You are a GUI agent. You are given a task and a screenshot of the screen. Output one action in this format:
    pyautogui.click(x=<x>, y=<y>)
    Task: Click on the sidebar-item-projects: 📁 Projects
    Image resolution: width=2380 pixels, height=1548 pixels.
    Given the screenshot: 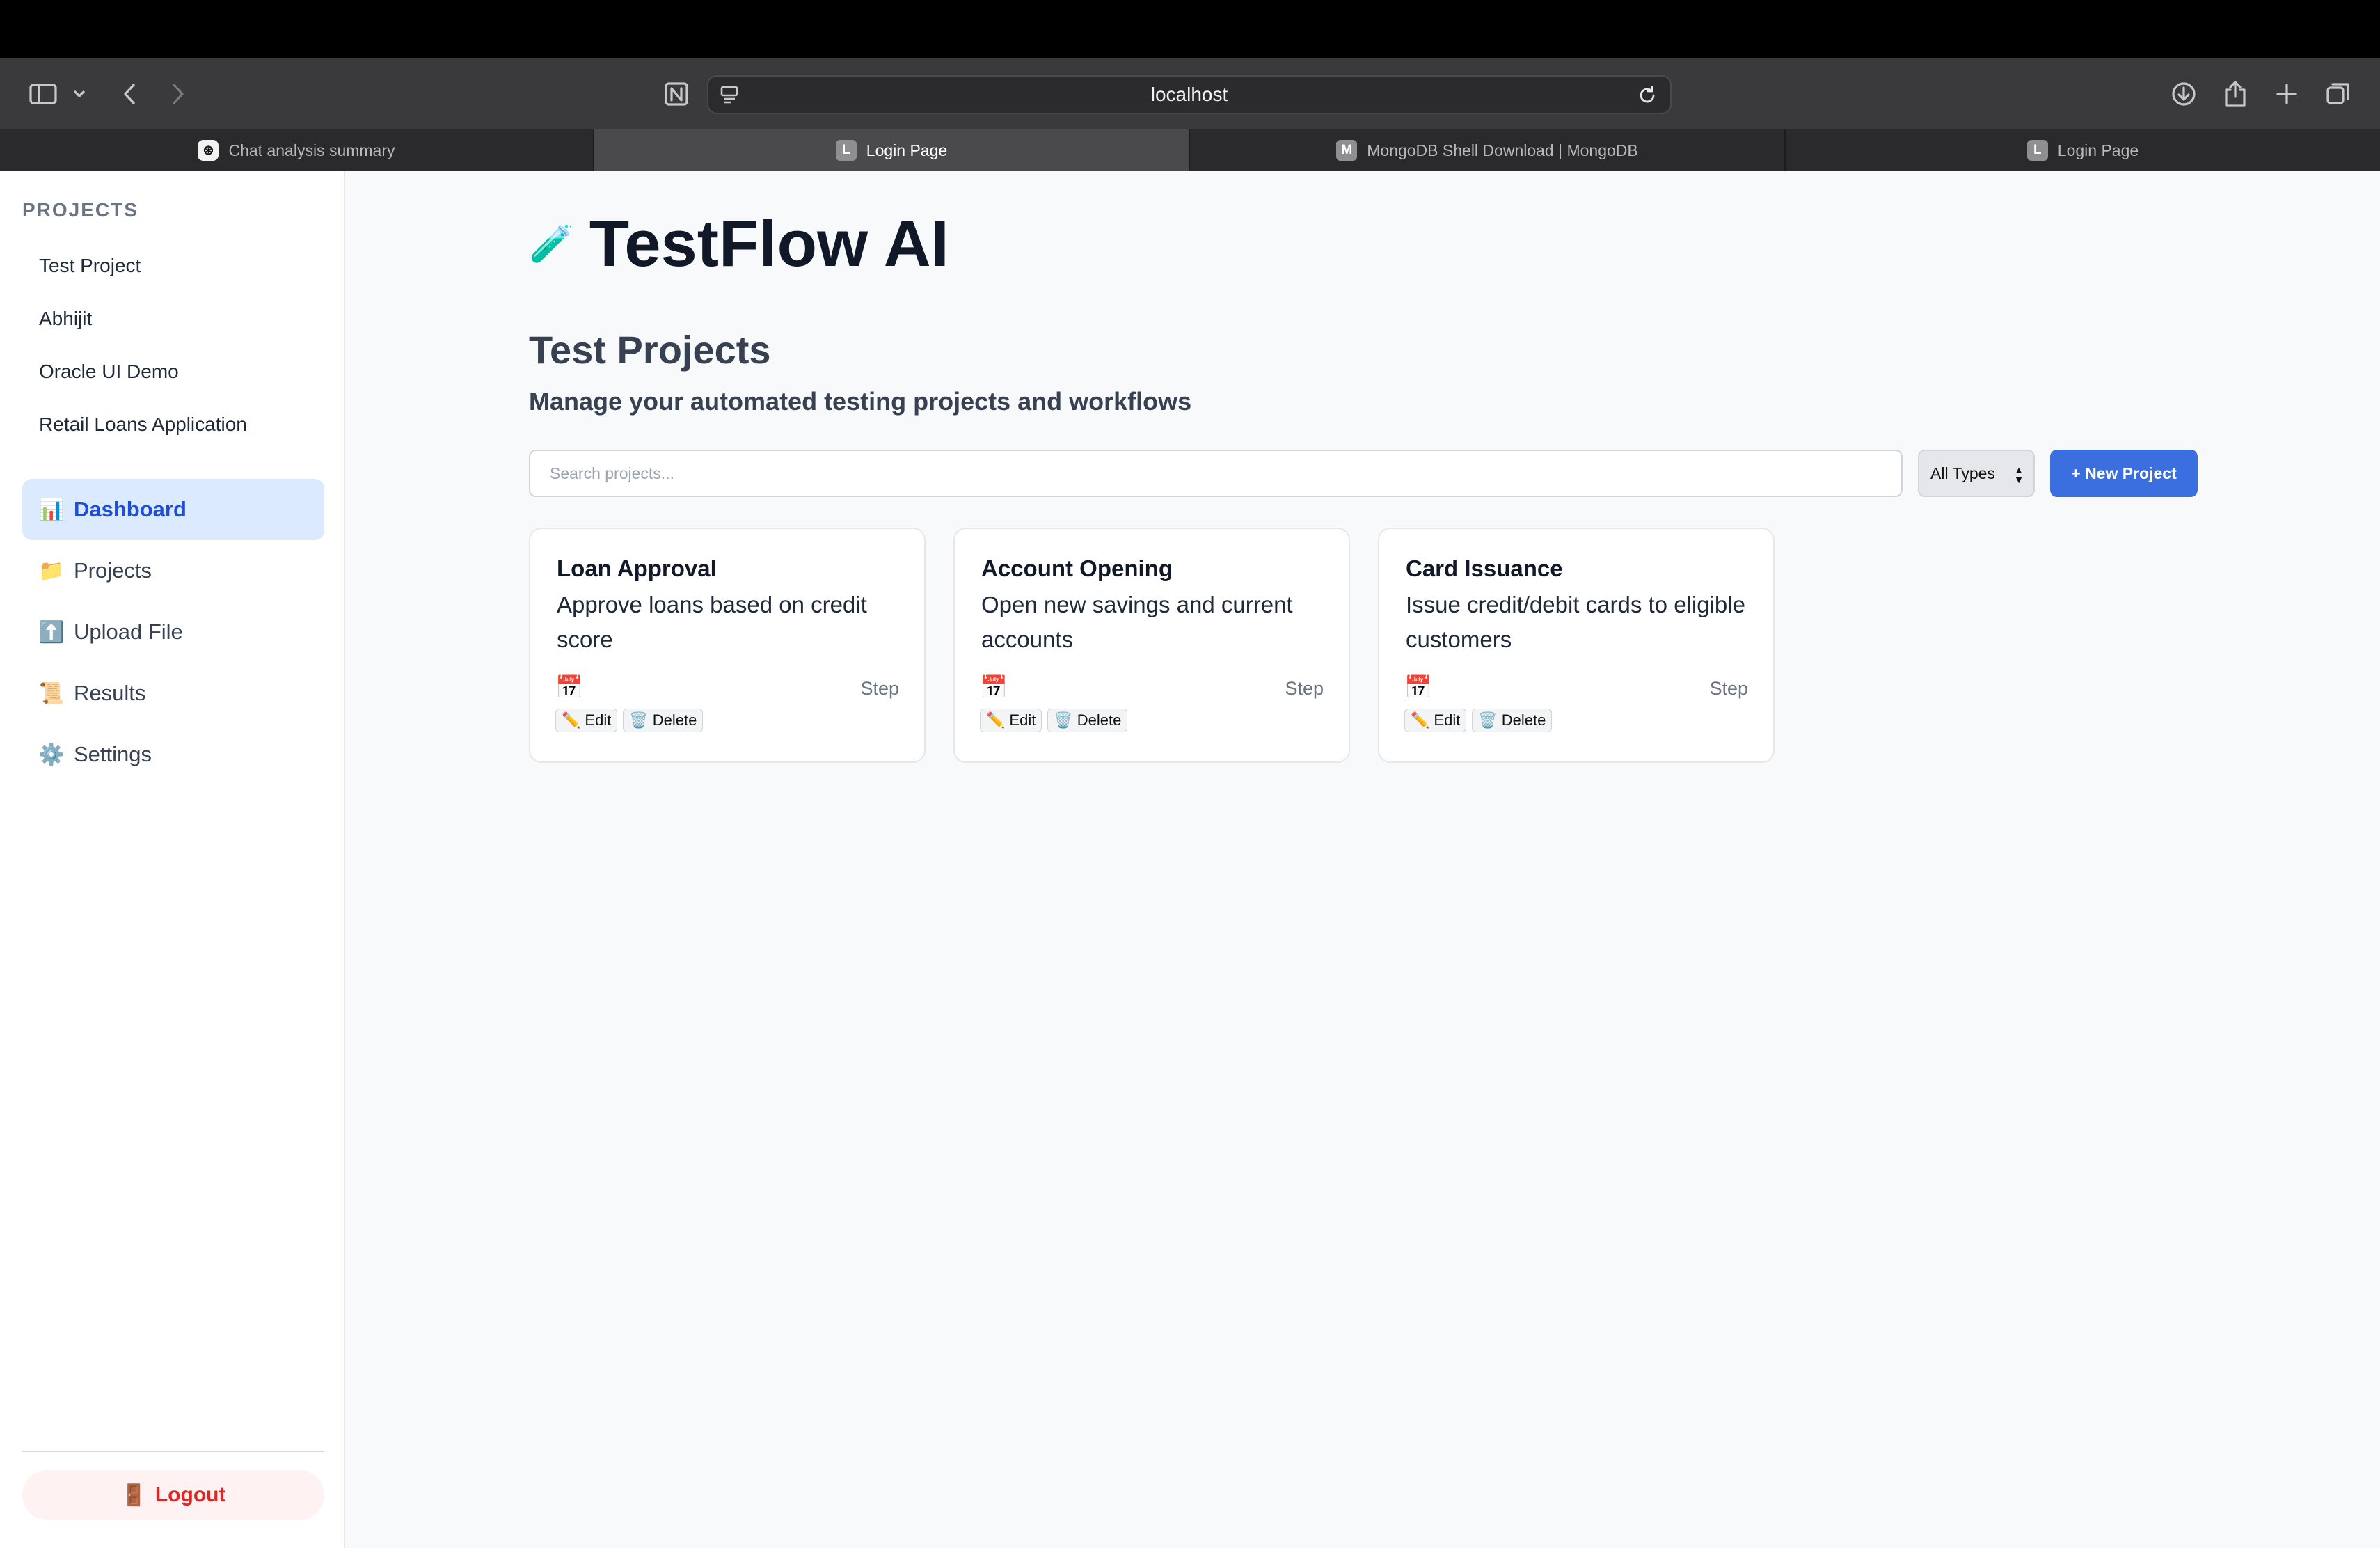 What is the action you would take?
    pyautogui.click(x=173, y=570)
    